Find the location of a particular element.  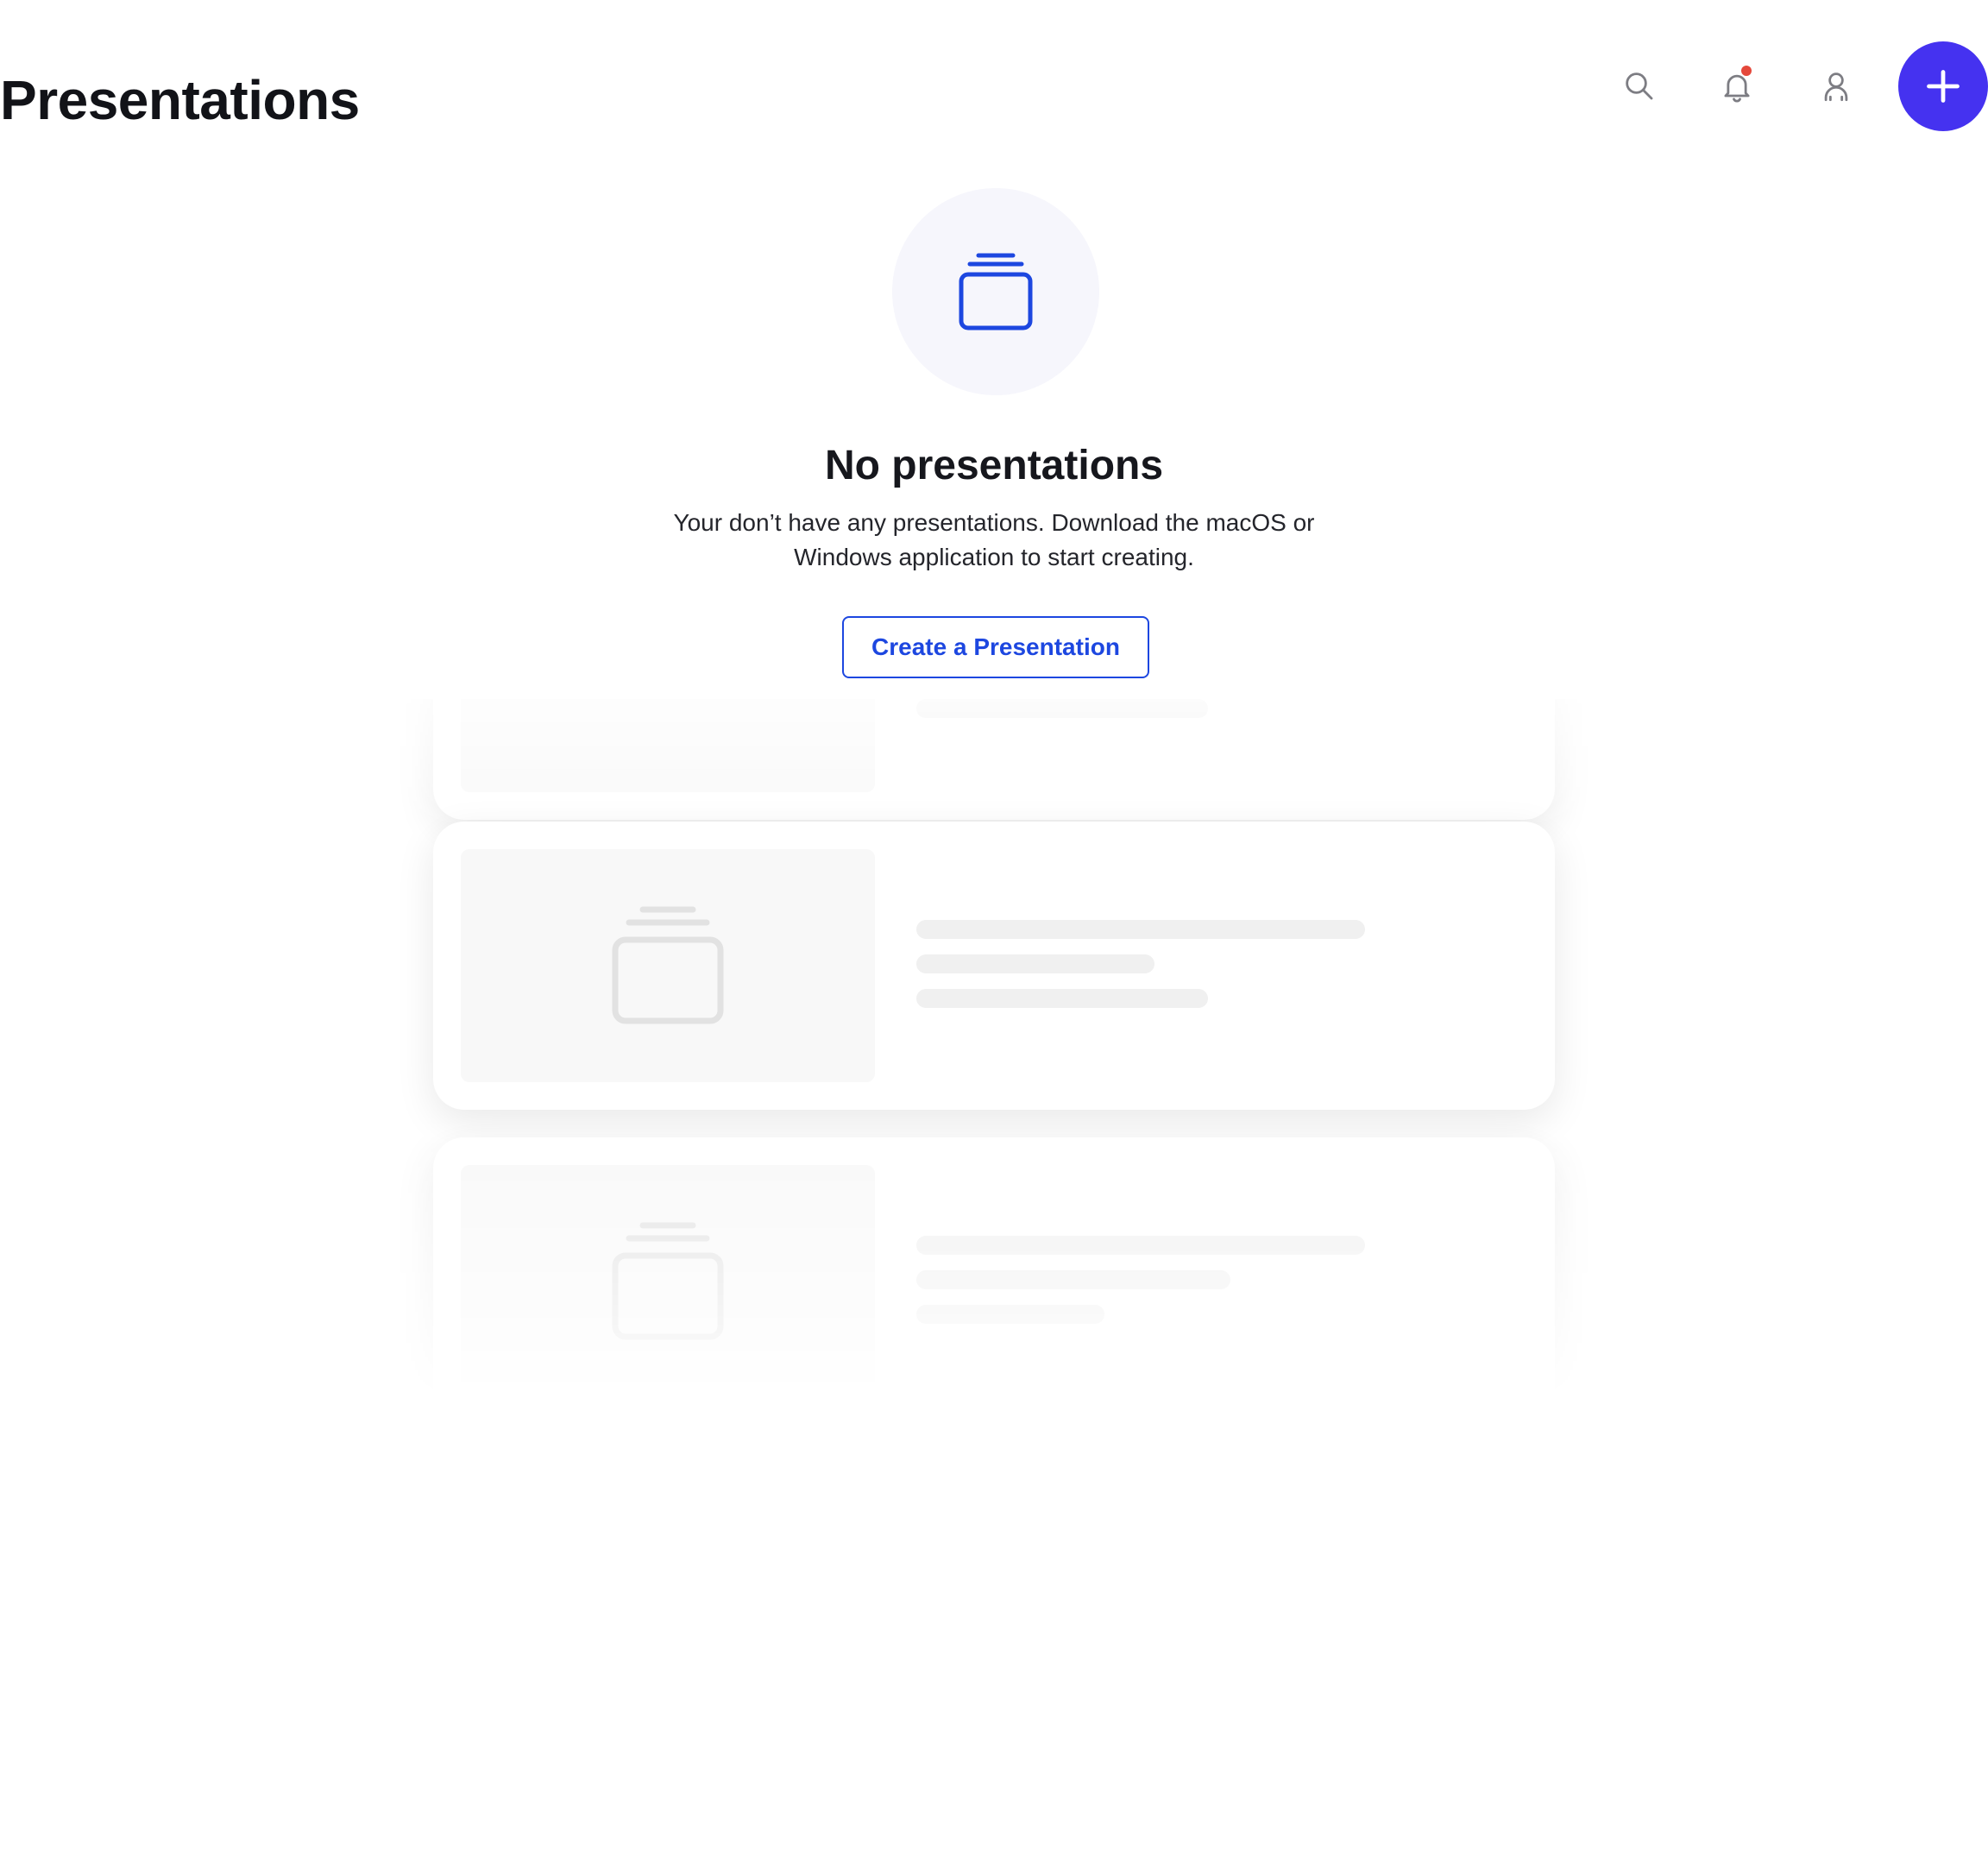

search-button is located at coordinates (1639, 86).